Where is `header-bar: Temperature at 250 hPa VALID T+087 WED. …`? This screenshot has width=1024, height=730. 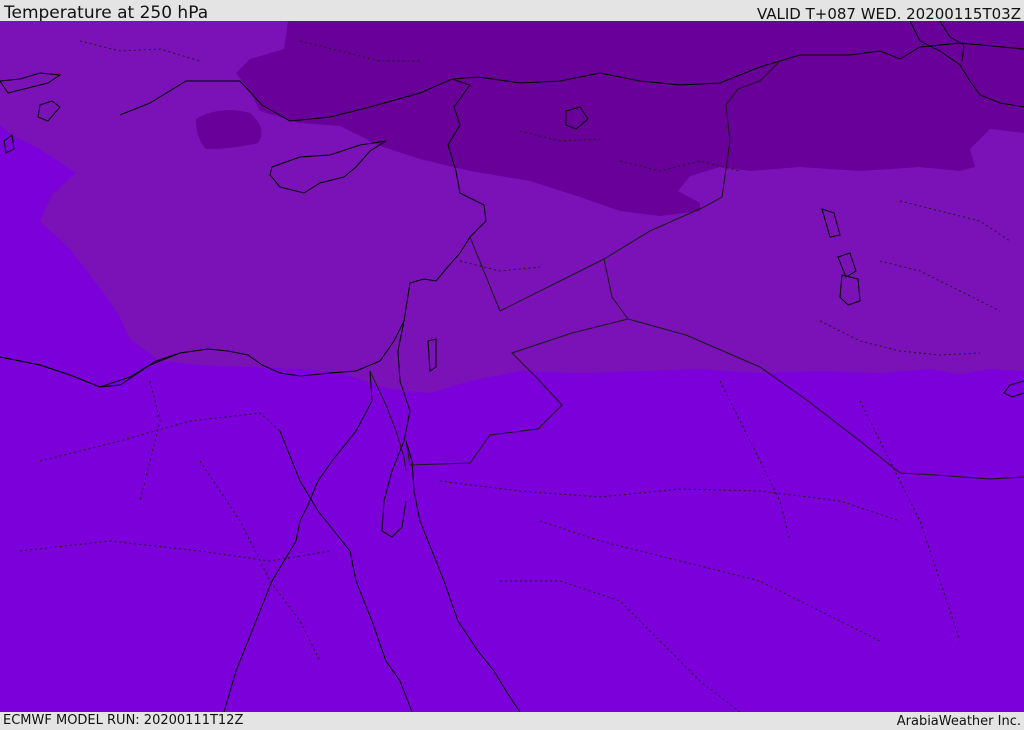
header-bar: Temperature at 250 hPa VALID T+087 WED. … is located at coordinates (512, 11).